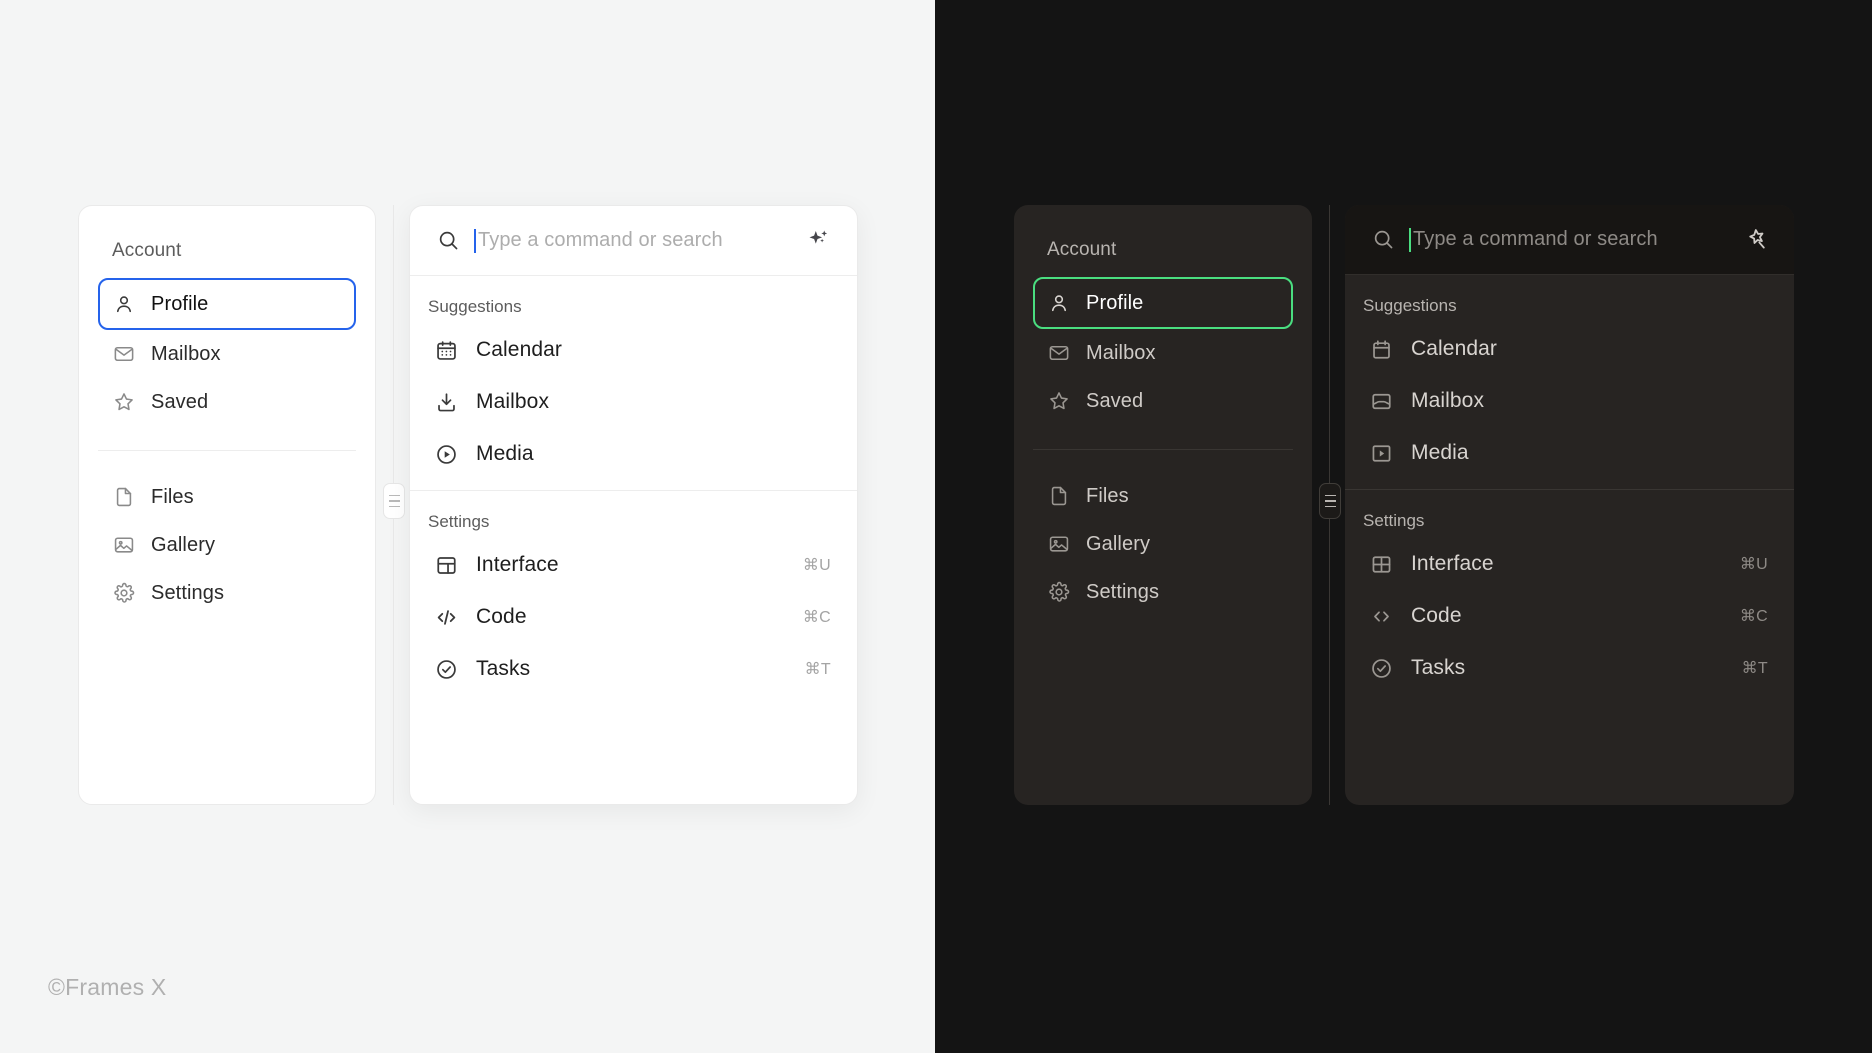 The image size is (1872, 1053). What do you see at coordinates (1381, 668) in the screenshot?
I see `check-circle-icon` at bounding box center [1381, 668].